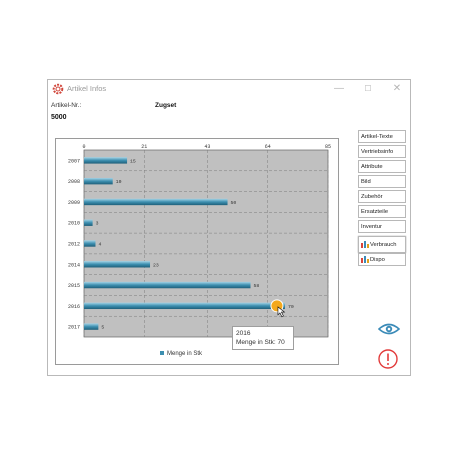 This screenshot has height=458, width=458. Describe the element at coordinates (375, 212) in the screenshot. I see `tab-label: Ersatzteile` at that location.